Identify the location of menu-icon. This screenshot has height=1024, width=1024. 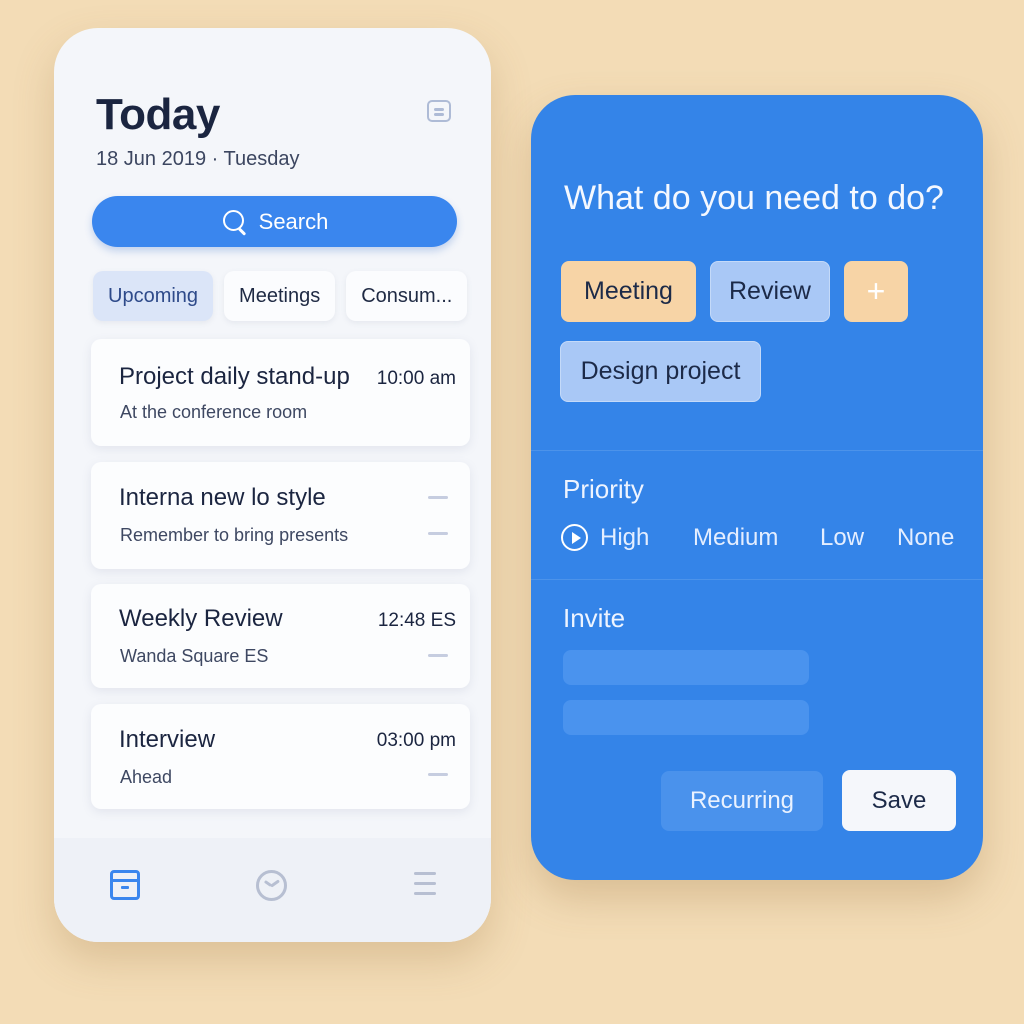
(439, 111).